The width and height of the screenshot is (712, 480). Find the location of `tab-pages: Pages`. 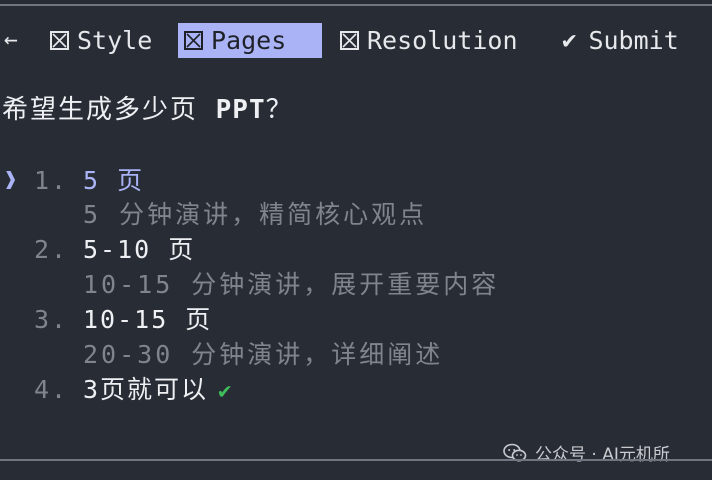

tab-pages: Pages is located at coordinates (250, 40).